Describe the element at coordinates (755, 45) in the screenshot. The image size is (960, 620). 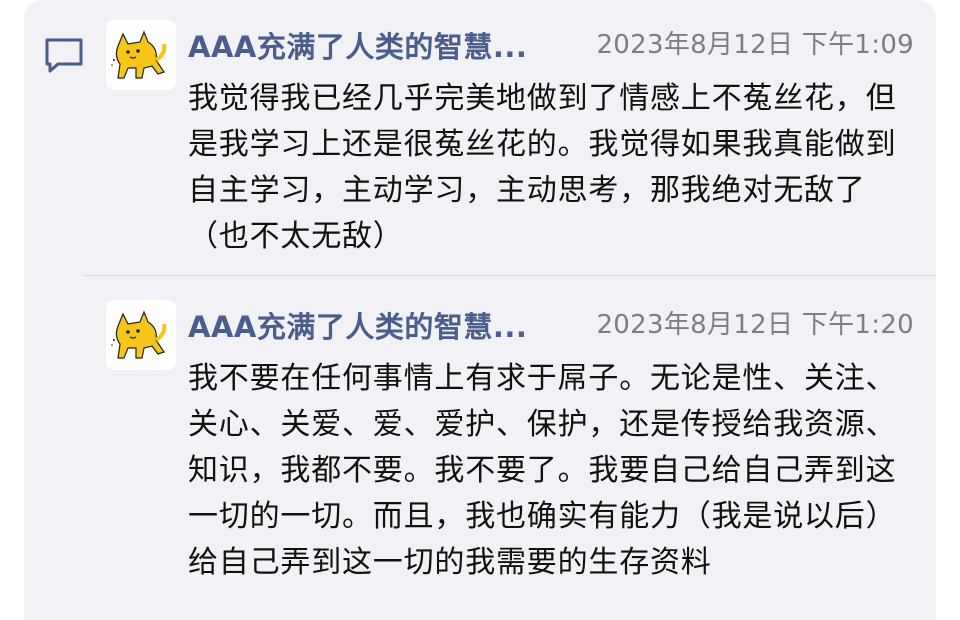
I see `timestamp: 2023年8月12日 下午1:09` at that location.